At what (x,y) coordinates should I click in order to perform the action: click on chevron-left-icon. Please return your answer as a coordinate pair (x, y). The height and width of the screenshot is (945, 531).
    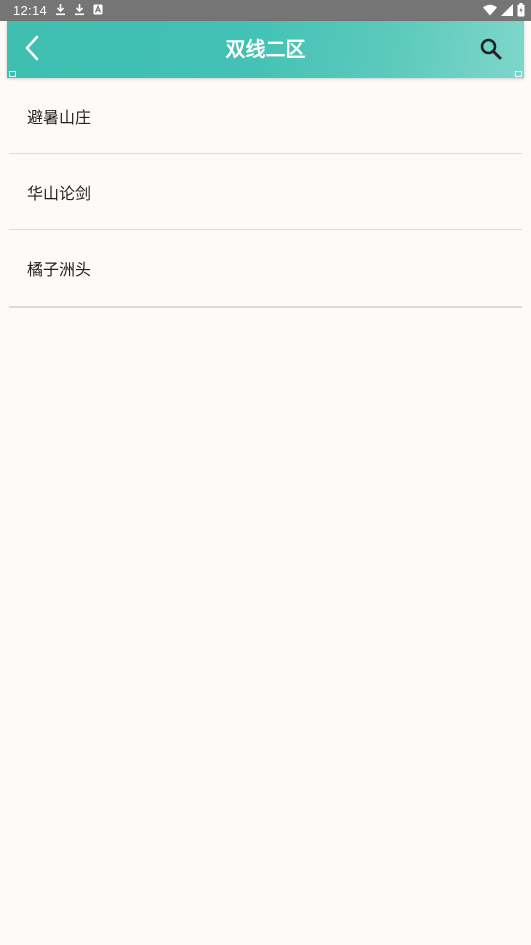
    Looking at the image, I should click on (32, 50).